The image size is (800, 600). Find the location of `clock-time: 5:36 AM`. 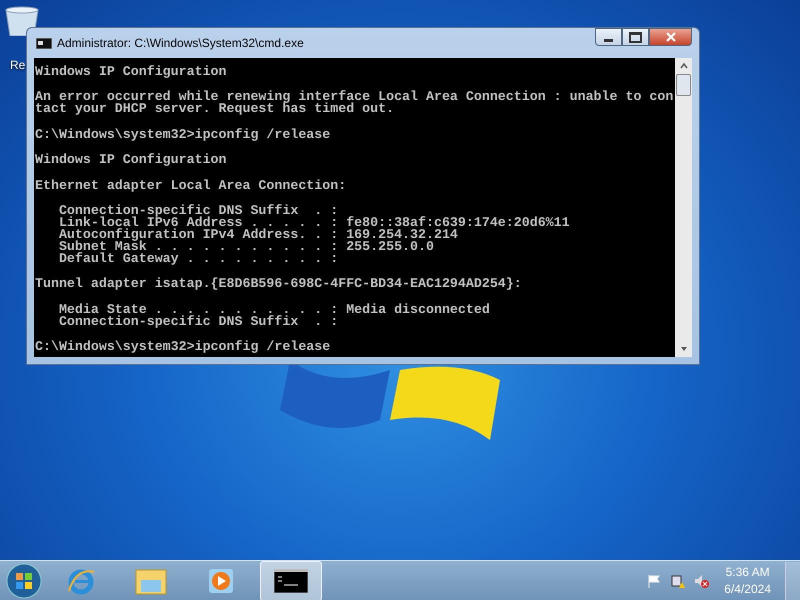

clock-time: 5:36 AM is located at coordinates (748, 572).